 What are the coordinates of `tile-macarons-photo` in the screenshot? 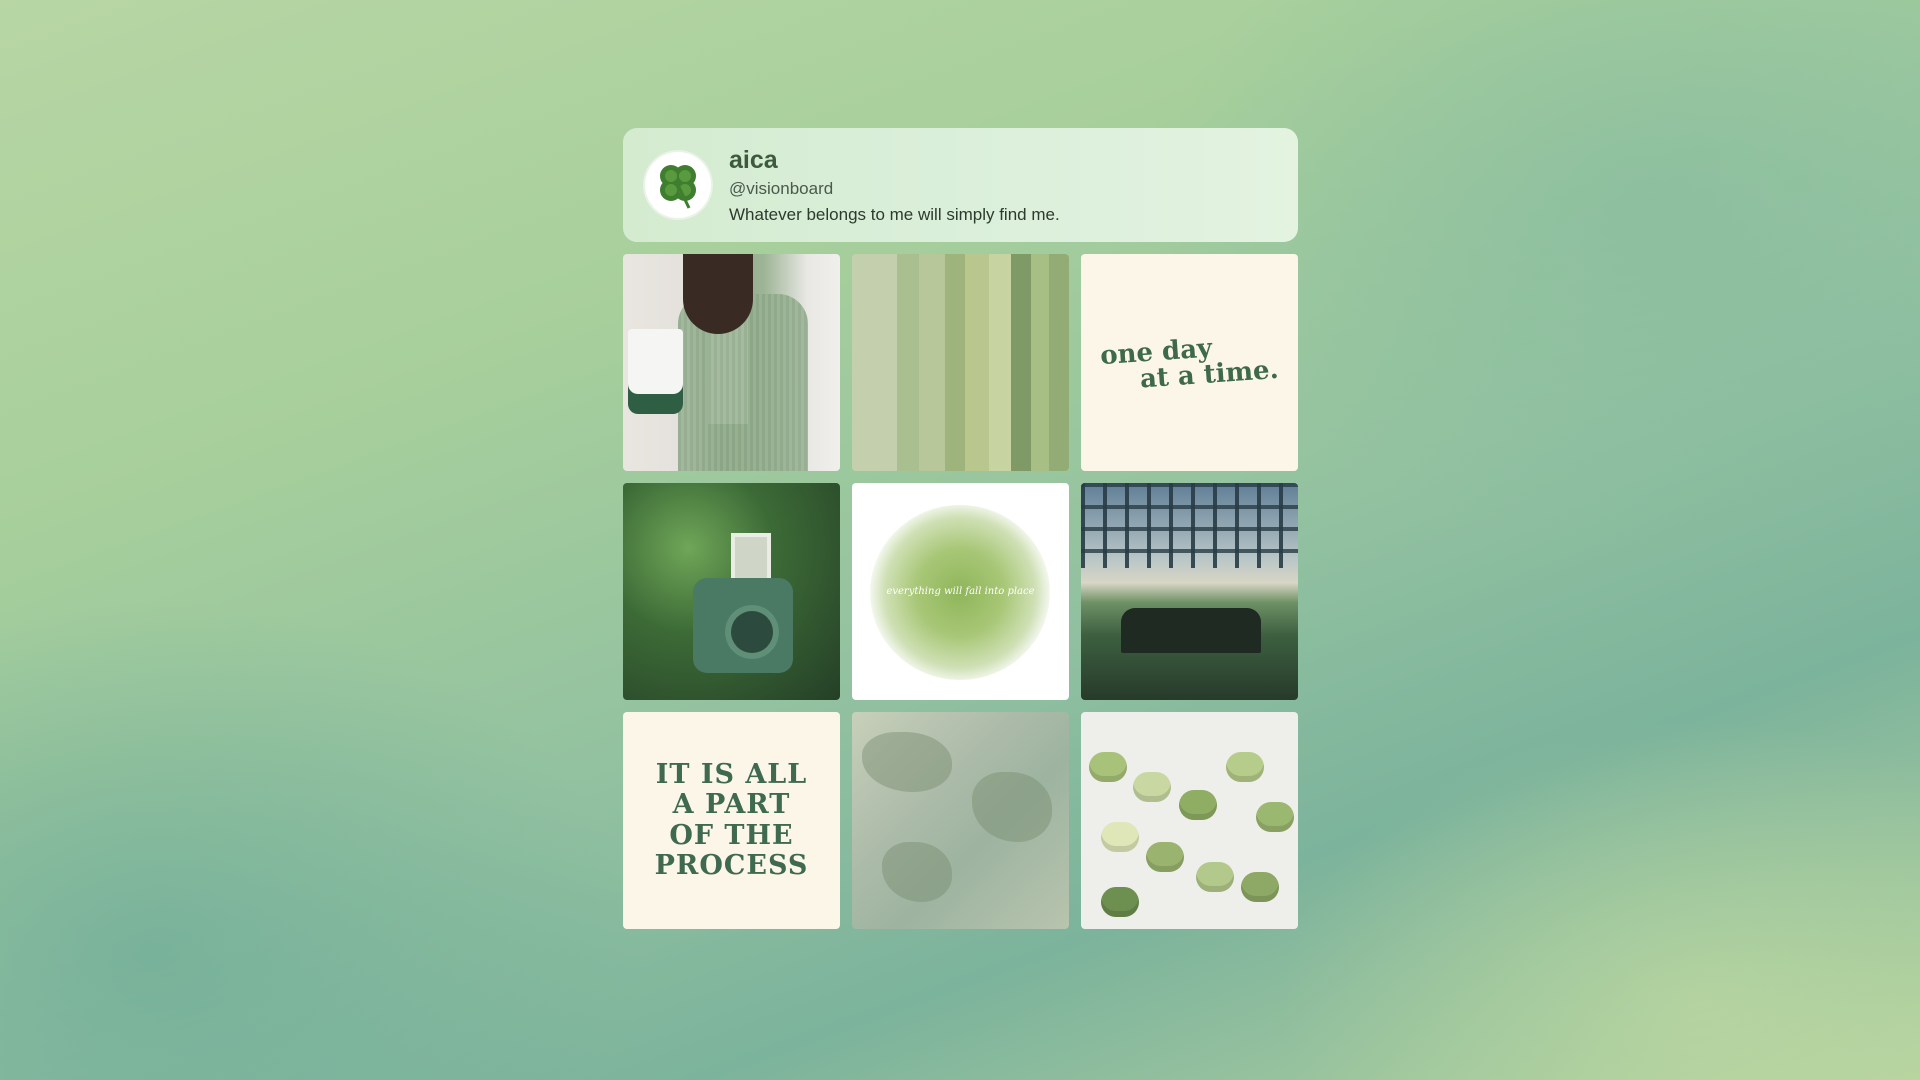 It's located at (1189, 820).